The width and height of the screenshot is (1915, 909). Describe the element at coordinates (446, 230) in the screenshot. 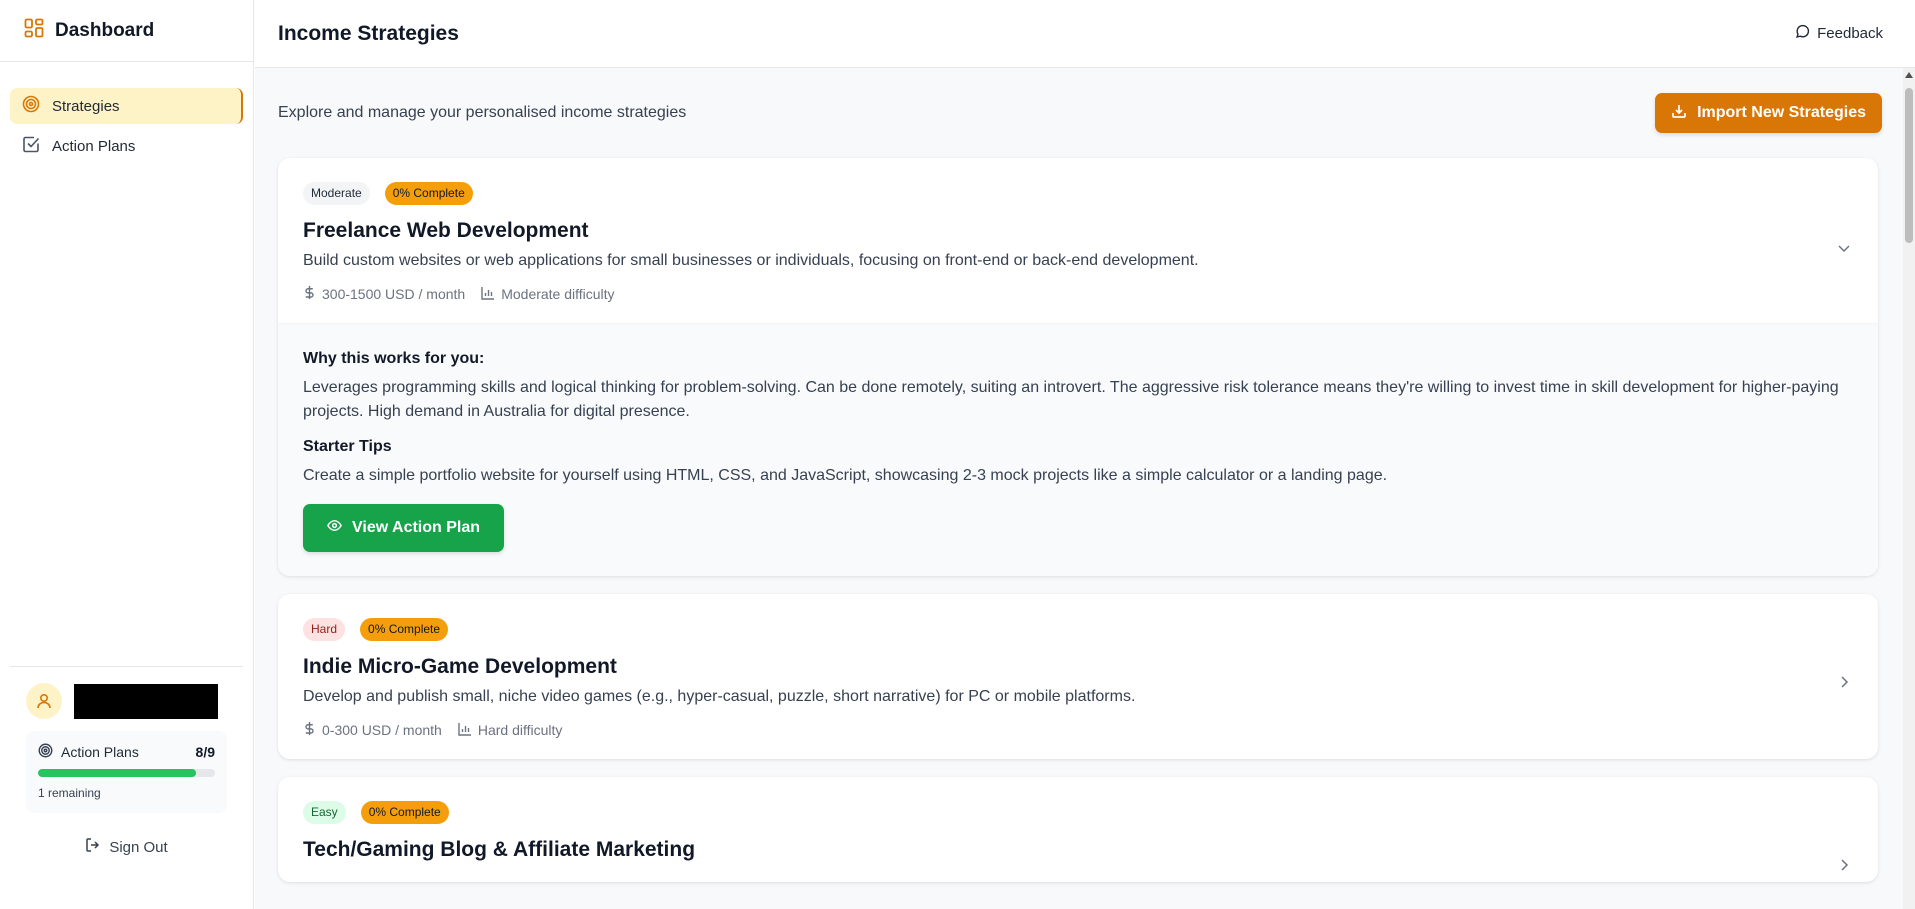

I see `strategy-title: Freelance Web Development` at that location.